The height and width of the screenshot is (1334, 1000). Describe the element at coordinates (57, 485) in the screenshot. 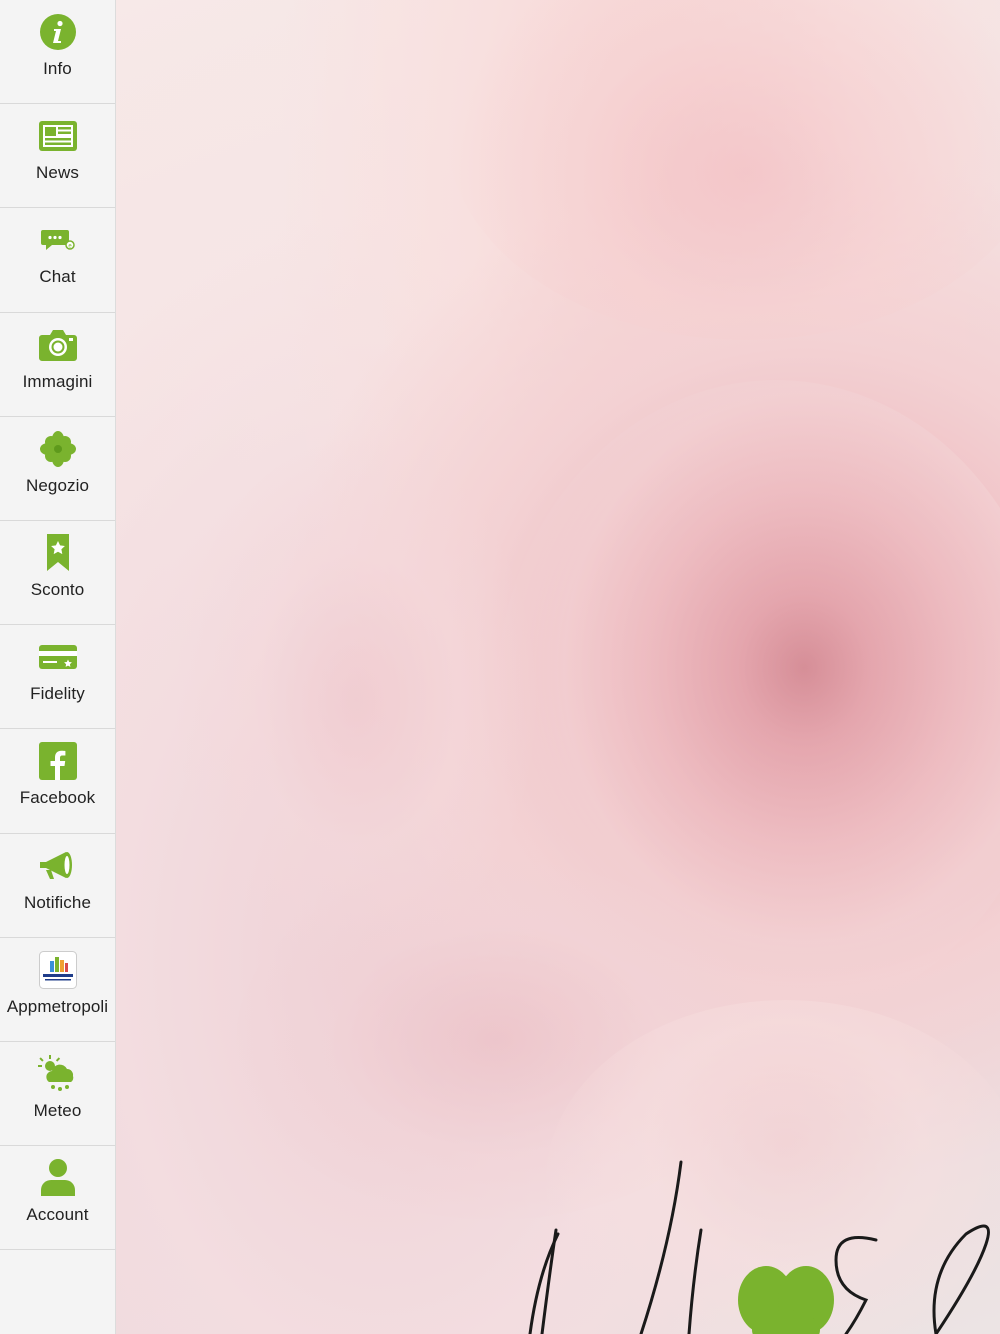

I see `sidebar-item-label: Negozio` at that location.